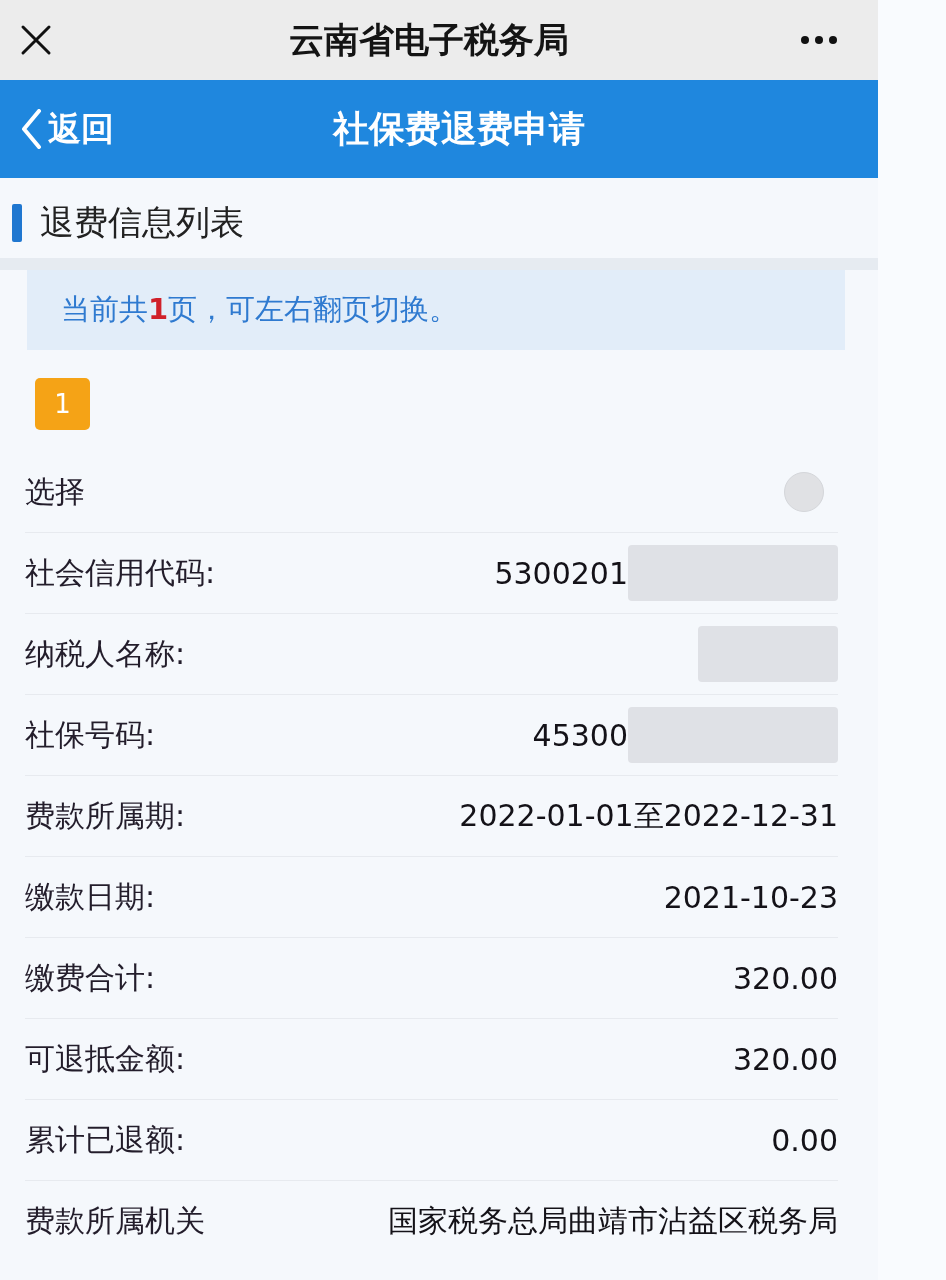 This screenshot has width=946, height=1280. I want to click on field-label: 累计已退额:, so click(105, 1139).